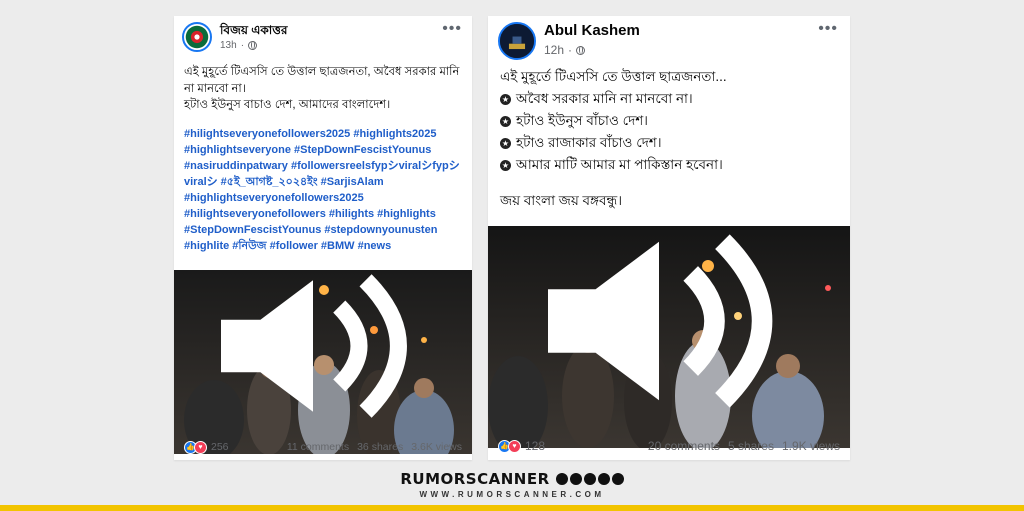 The image size is (1024, 511). I want to click on post-stats: 20 comments 5 shares 1.9K views, so click(744, 446).